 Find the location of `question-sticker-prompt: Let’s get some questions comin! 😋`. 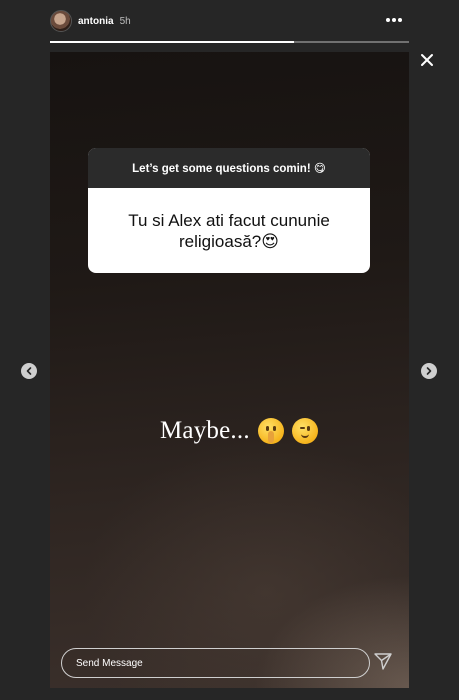

question-sticker-prompt: Let’s get some questions comin! 😋 is located at coordinates (229, 168).